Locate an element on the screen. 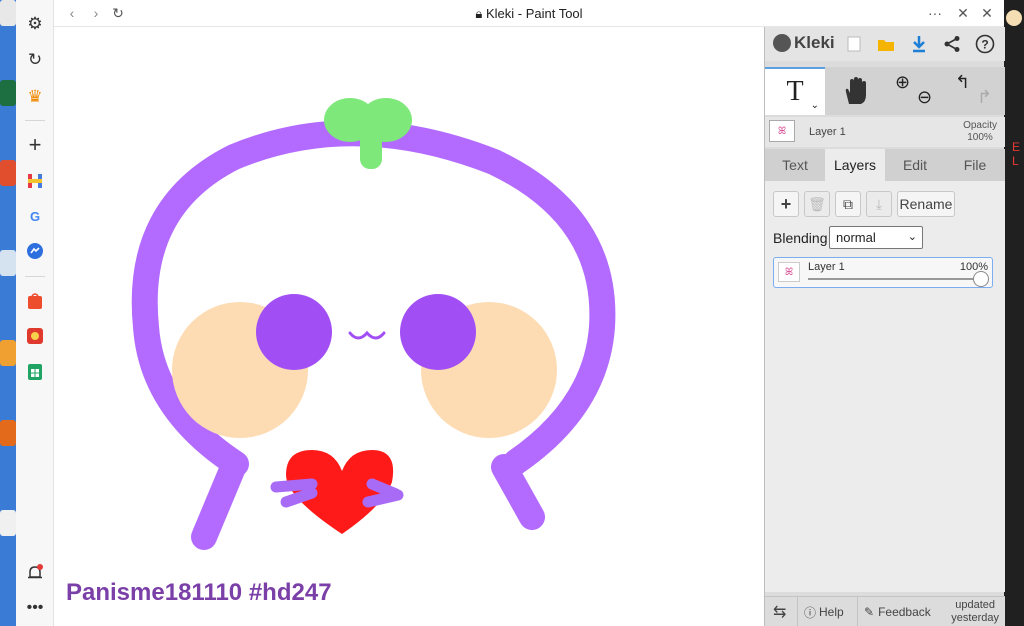  help-icon: ? is located at coordinates (985, 44).